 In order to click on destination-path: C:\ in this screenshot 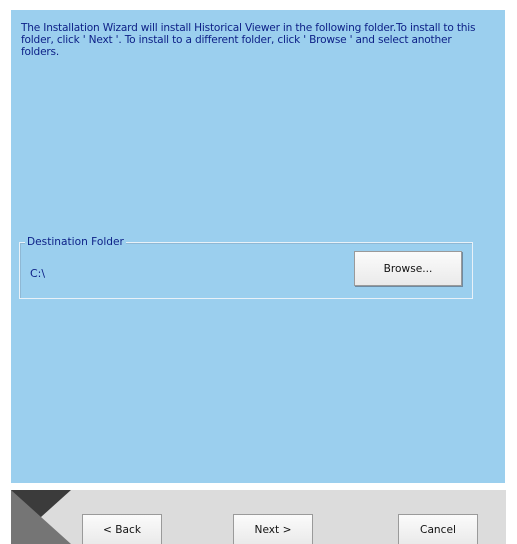, I will do `click(38, 273)`.